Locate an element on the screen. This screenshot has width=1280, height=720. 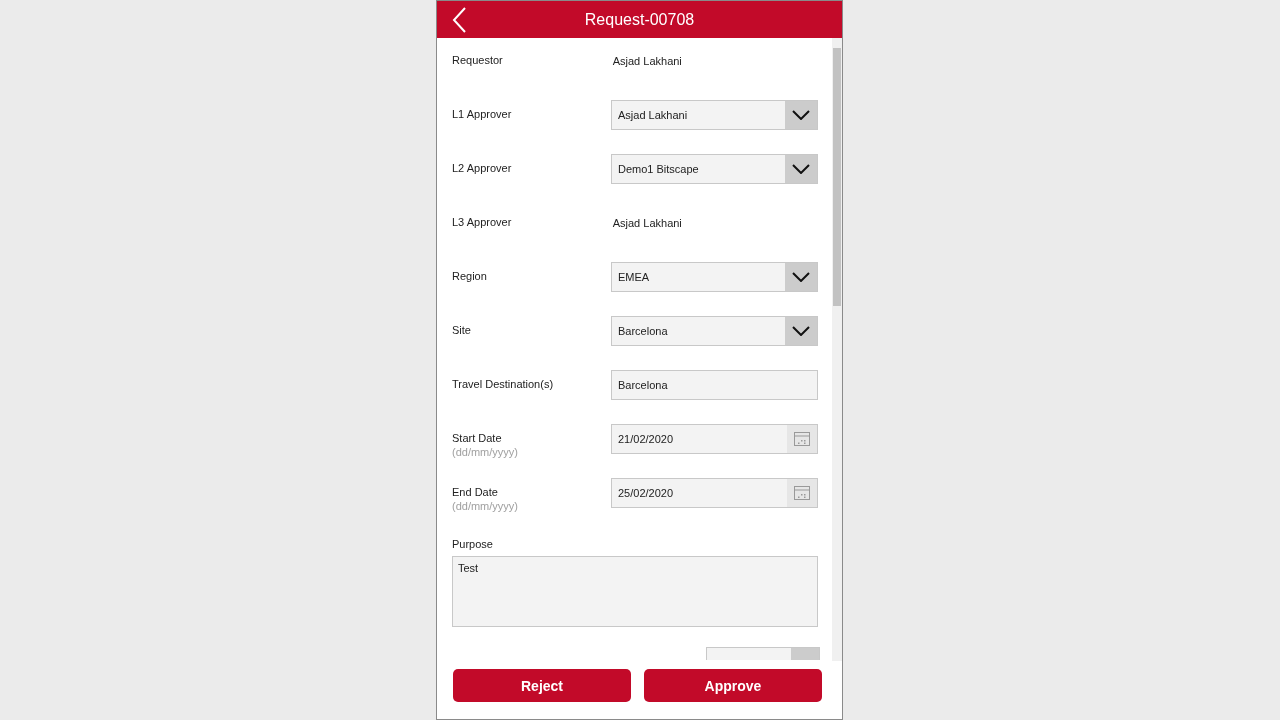
dropdown-field: Demo1 Bitscape is located at coordinates (714, 169).